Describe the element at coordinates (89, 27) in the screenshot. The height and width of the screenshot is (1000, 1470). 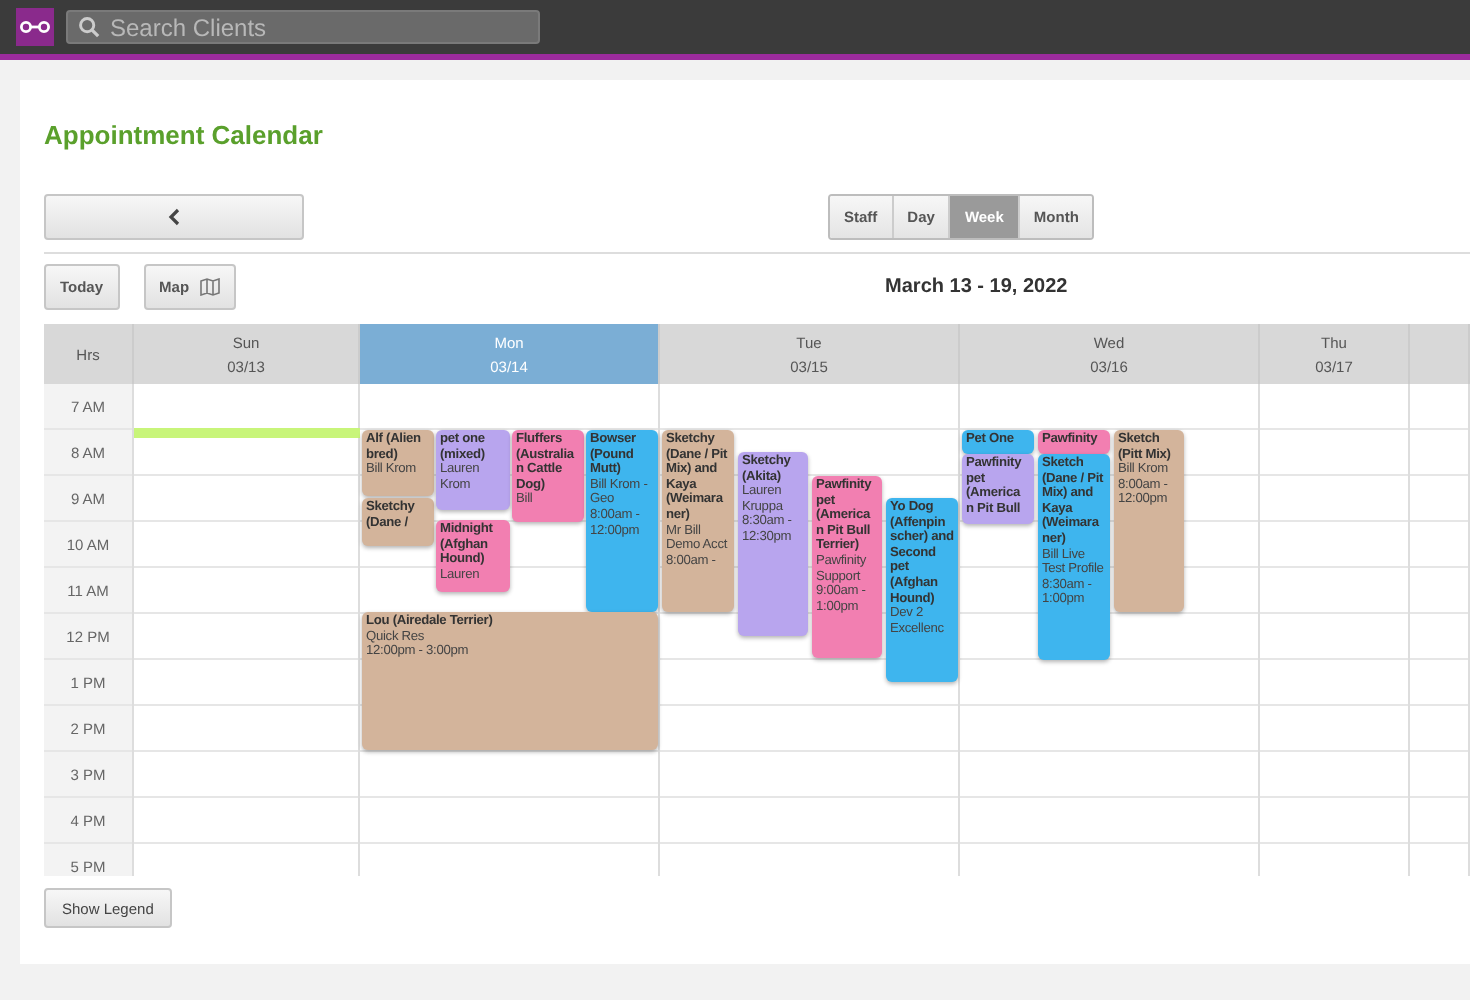
I see `search-icon` at that location.